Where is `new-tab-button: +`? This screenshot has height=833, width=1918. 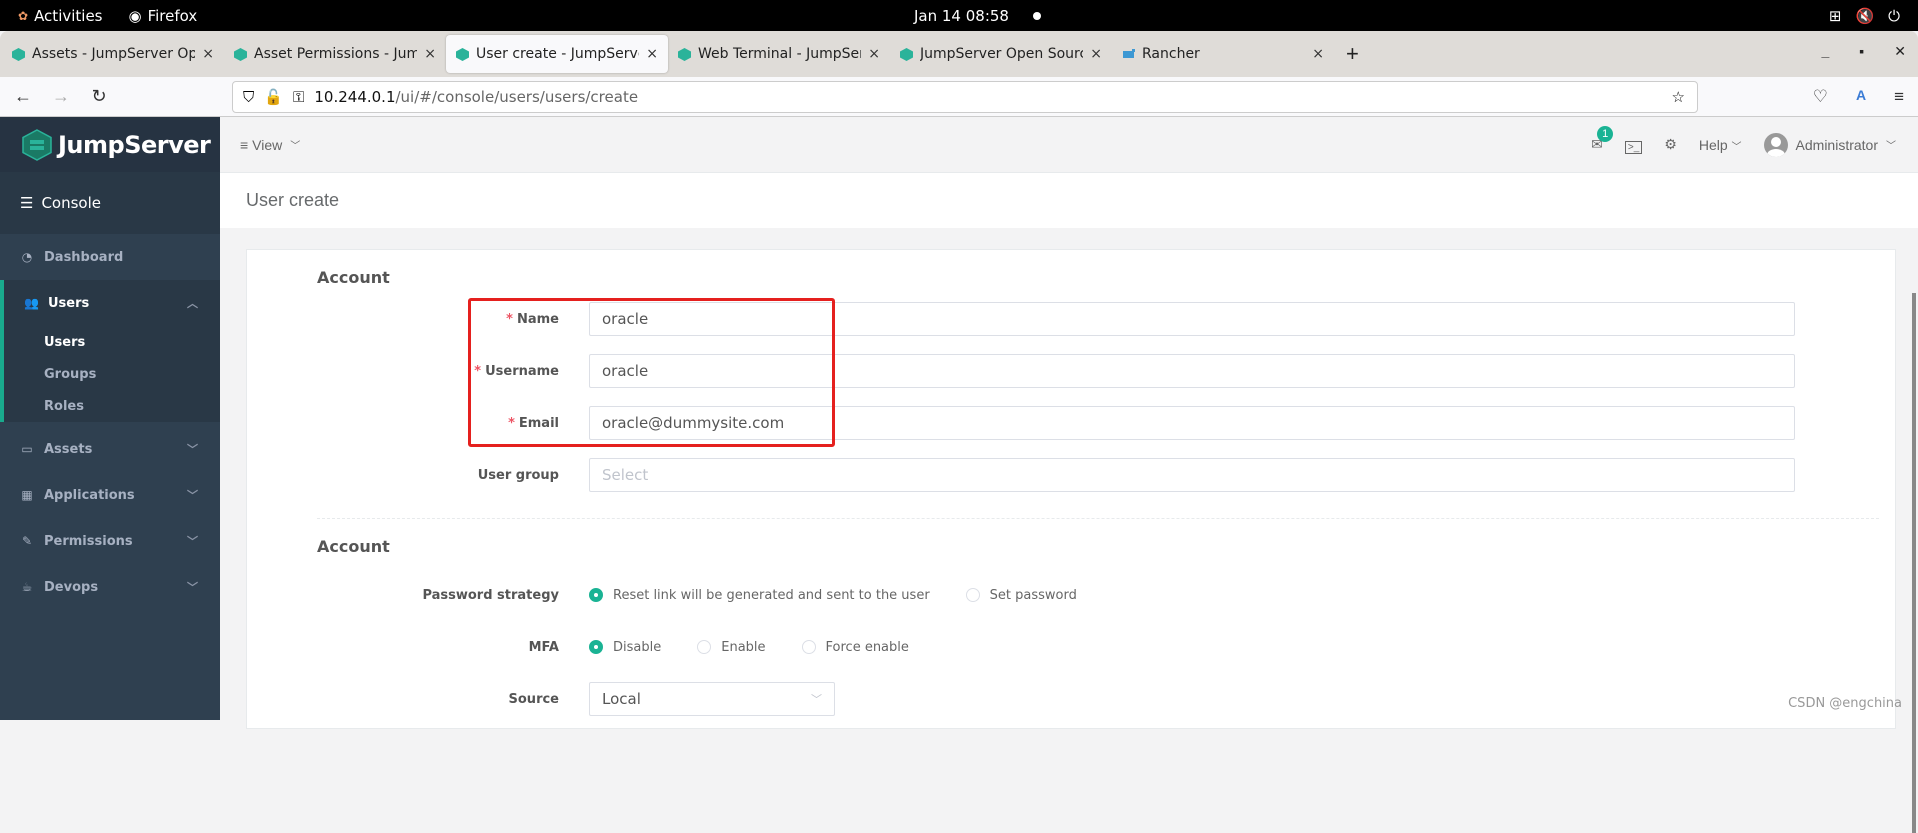 new-tab-button: + is located at coordinates (1352, 54).